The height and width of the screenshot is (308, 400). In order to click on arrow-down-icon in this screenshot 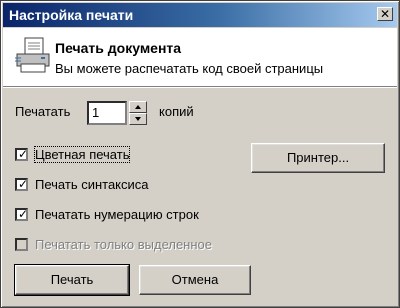, I will do `click(138, 119)`.